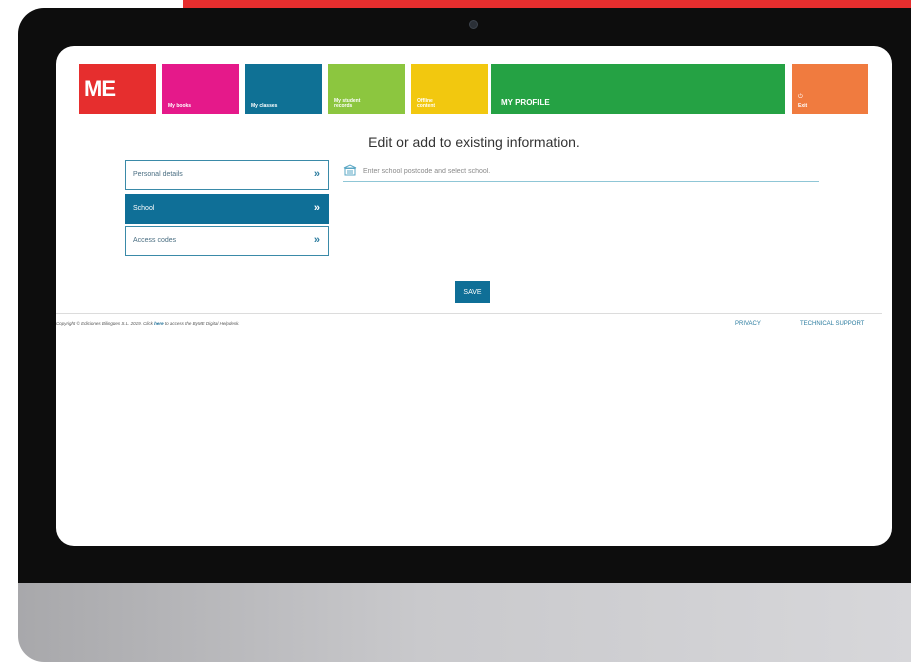  Describe the element at coordinates (201, 323) in the screenshot. I see `copyright-suffix: to access the ByME Digital Helpdesk.` at that location.